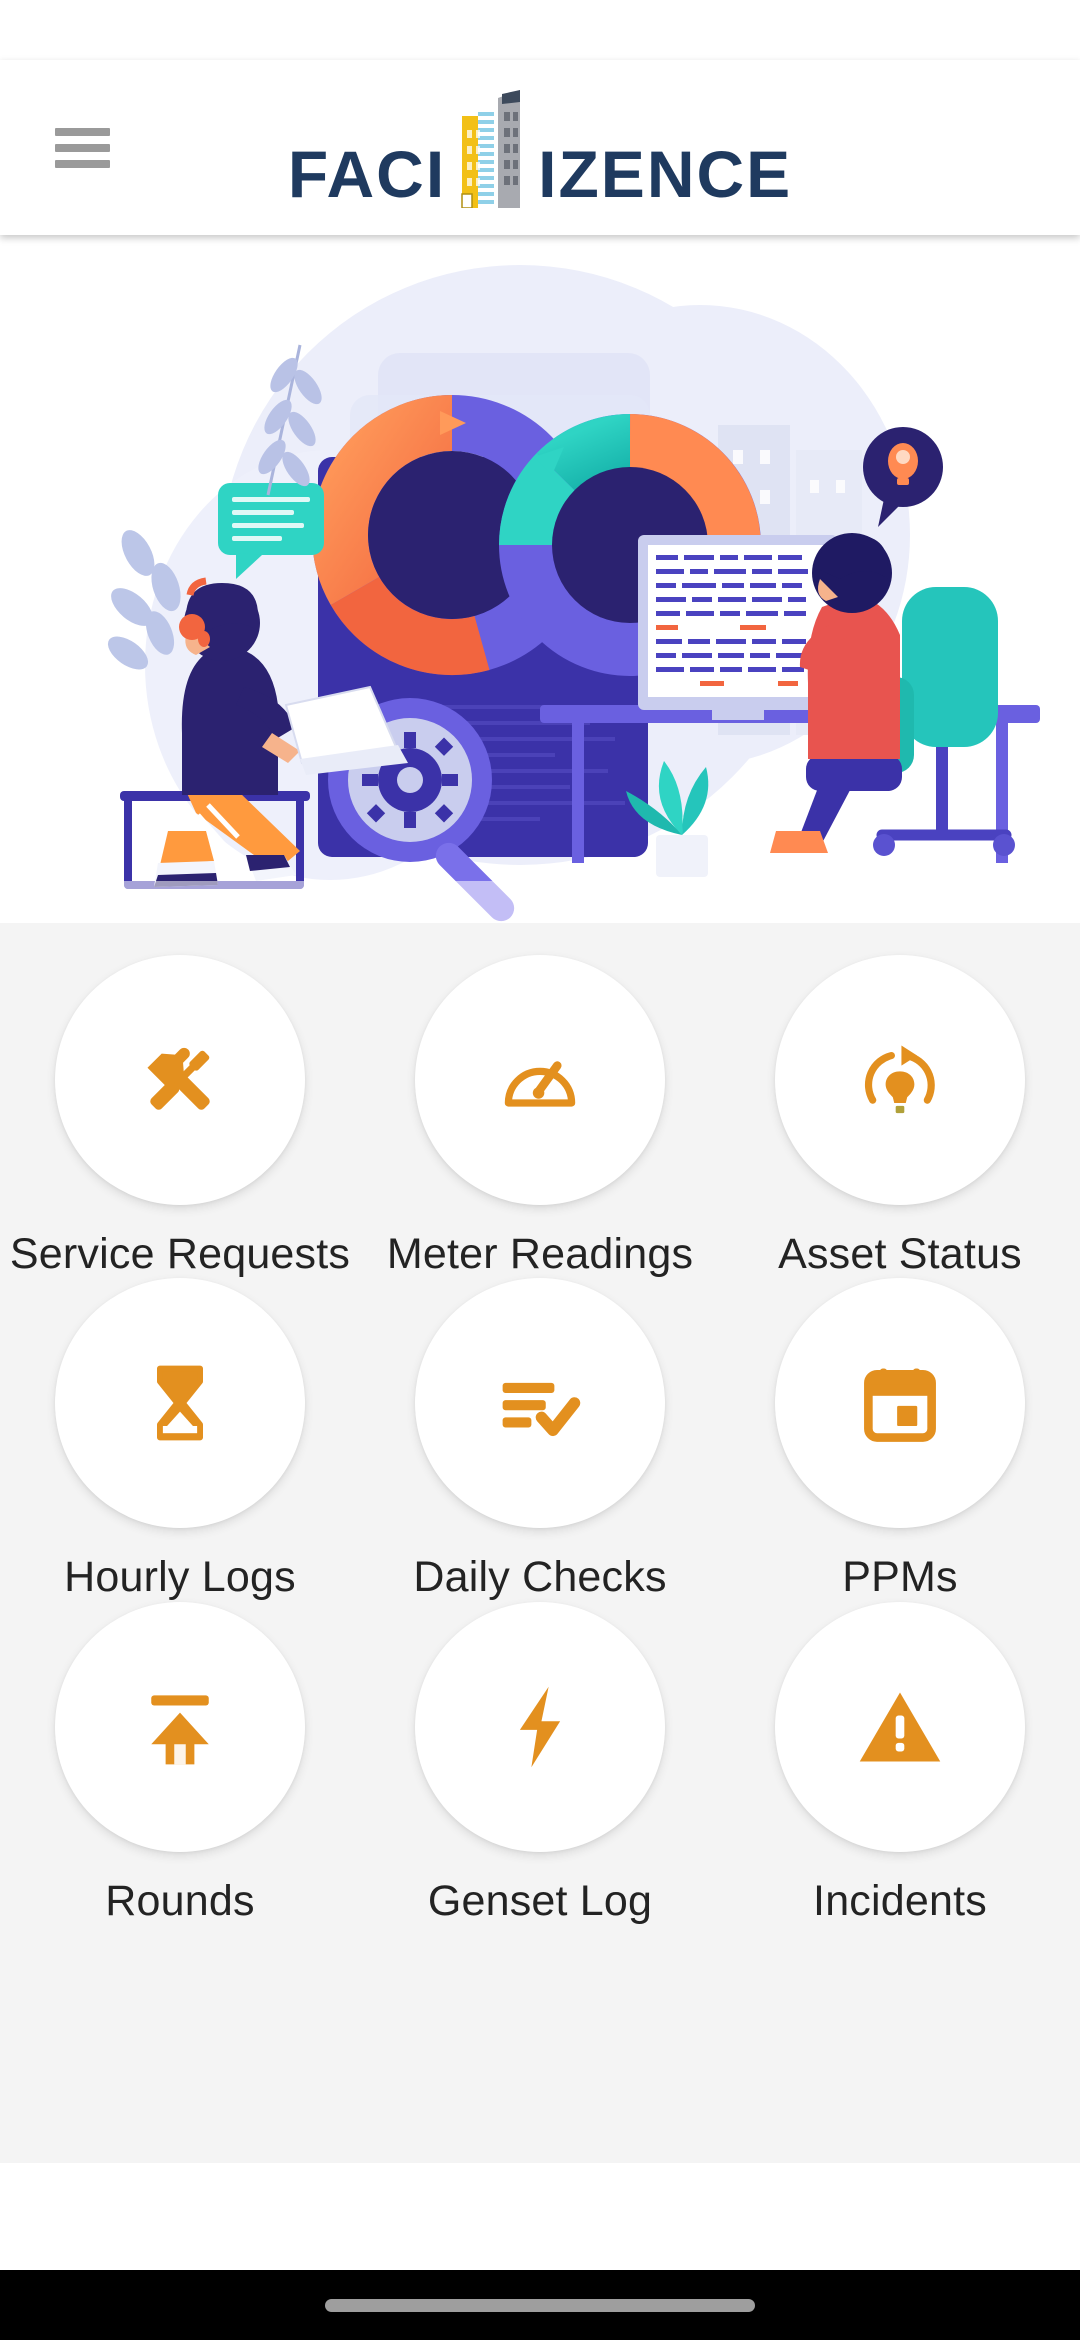  I want to click on menu-tile-daily-checks: Daily Checks, so click(540, 1439).